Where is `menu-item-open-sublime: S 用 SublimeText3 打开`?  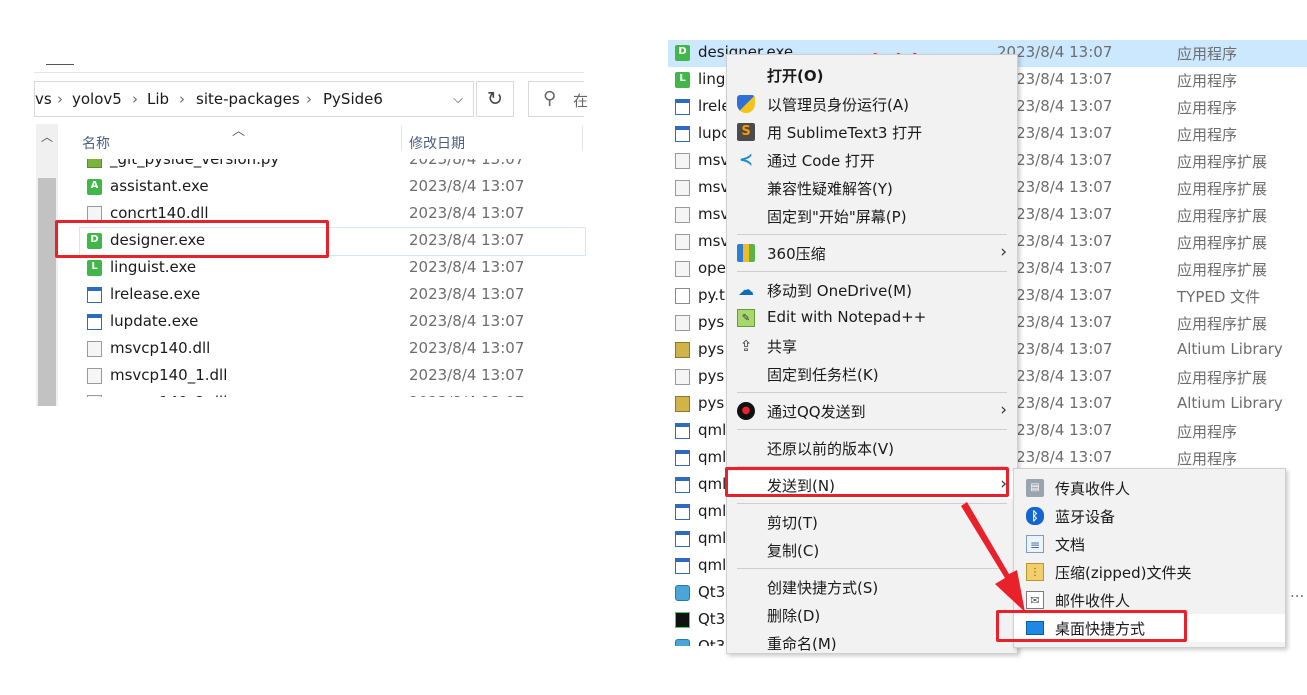 menu-item-open-sublime: S 用 SublimeText3 打开 is located at coordinates (872, 132).